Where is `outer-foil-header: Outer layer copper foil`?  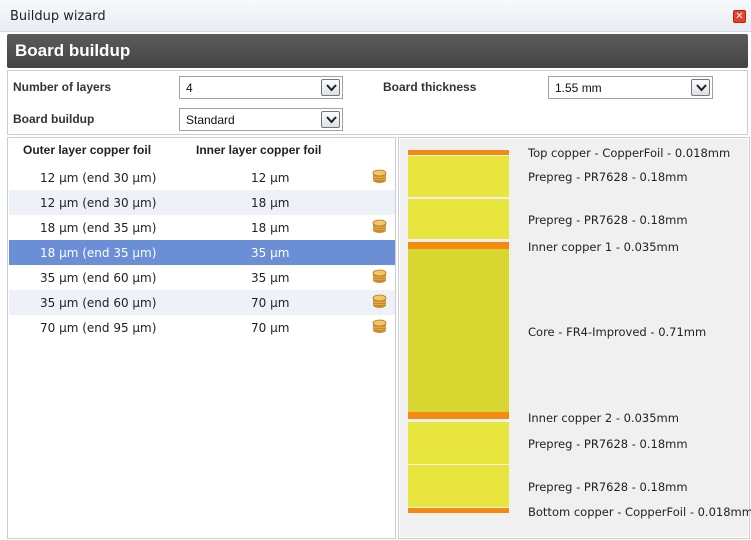
outer-foil-header: Outer layer copper foil is located at coordinates (87, 150).